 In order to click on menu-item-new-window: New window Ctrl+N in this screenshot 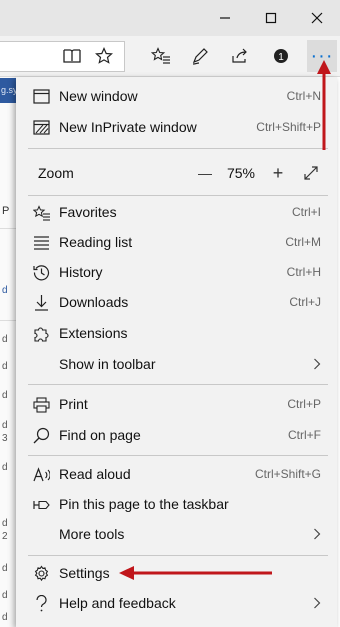, I will do `click(176, 96)`.